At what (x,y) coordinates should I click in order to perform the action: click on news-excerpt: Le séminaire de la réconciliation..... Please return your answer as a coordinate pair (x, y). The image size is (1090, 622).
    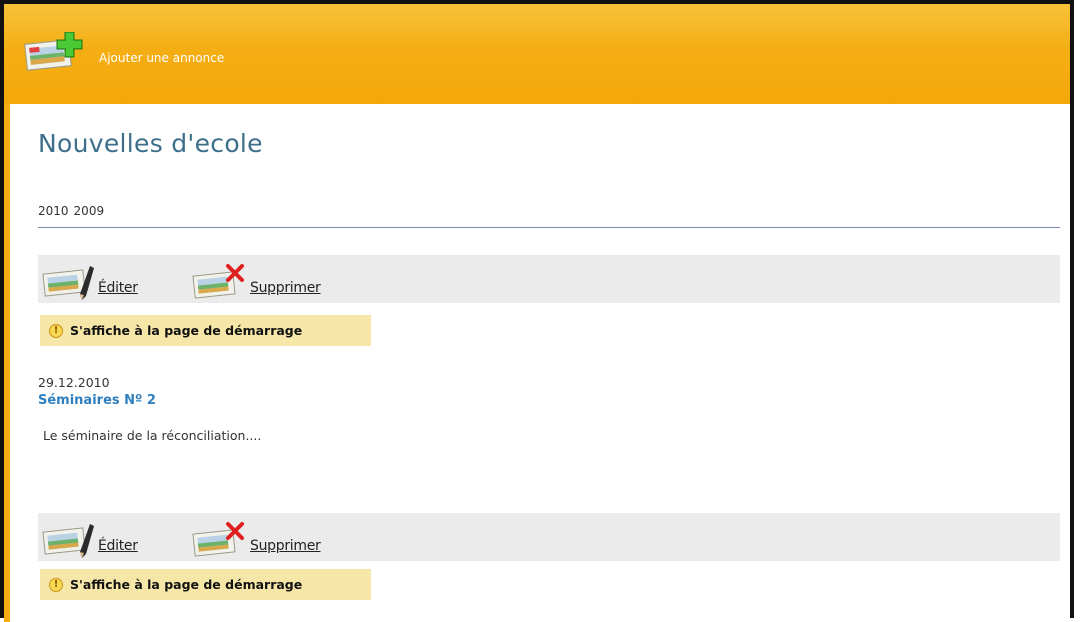
    Looking at the image, I should click on (152, 435).